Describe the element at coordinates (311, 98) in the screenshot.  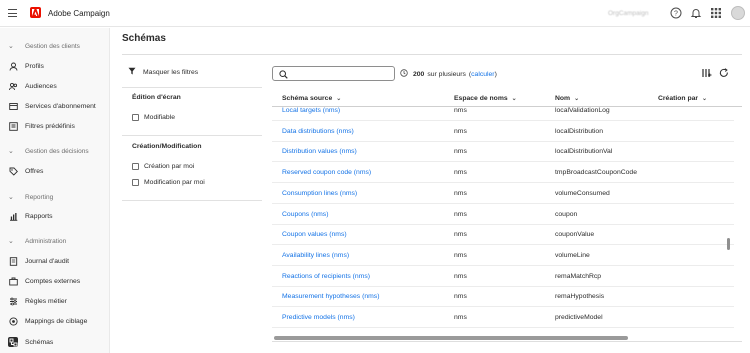
I see `column-header-source-schema: Schéma source ⌄` at that location.